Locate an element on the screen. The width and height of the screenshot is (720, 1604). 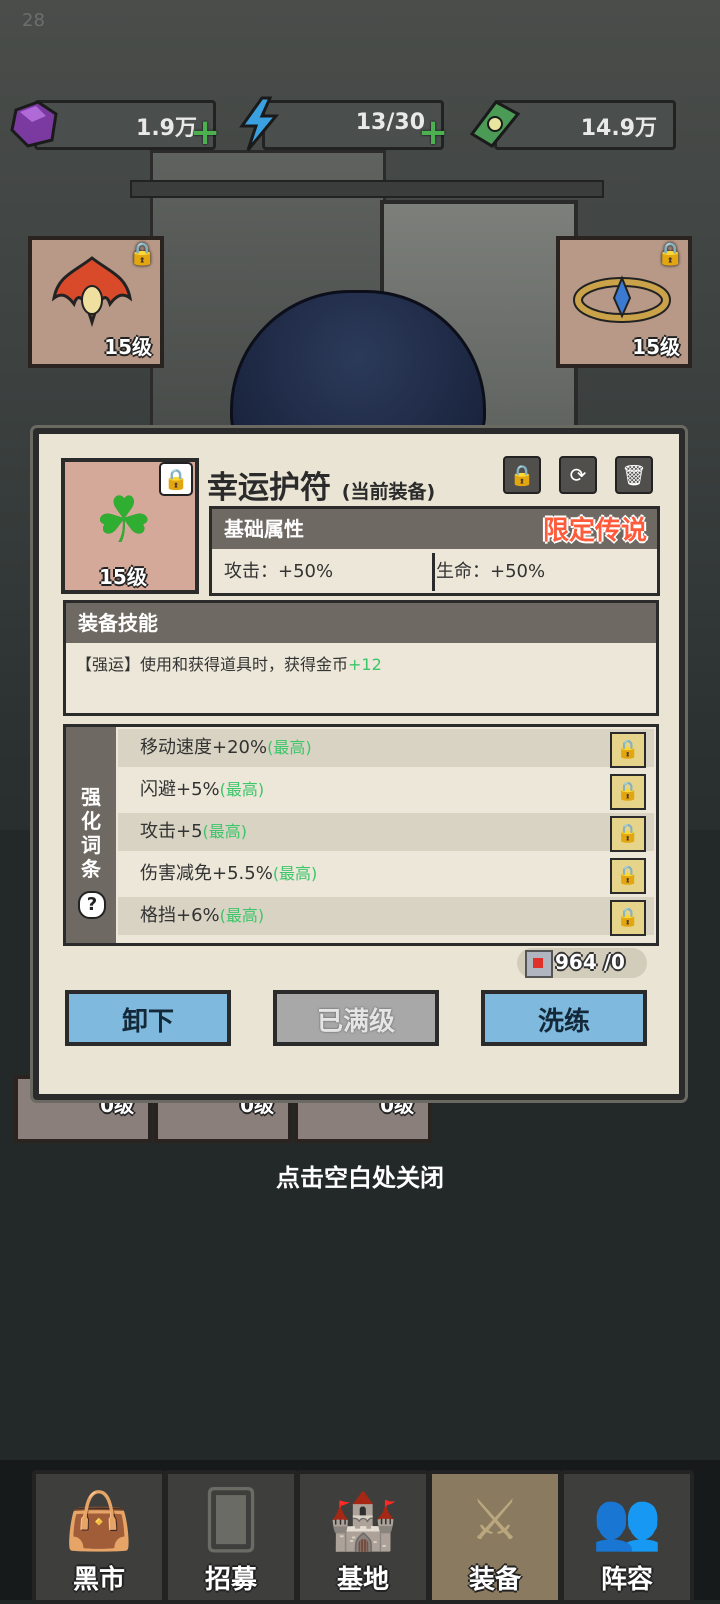
affix-row: 格挡+6%(最高) 🔒 is located at coordinates (386, 916).